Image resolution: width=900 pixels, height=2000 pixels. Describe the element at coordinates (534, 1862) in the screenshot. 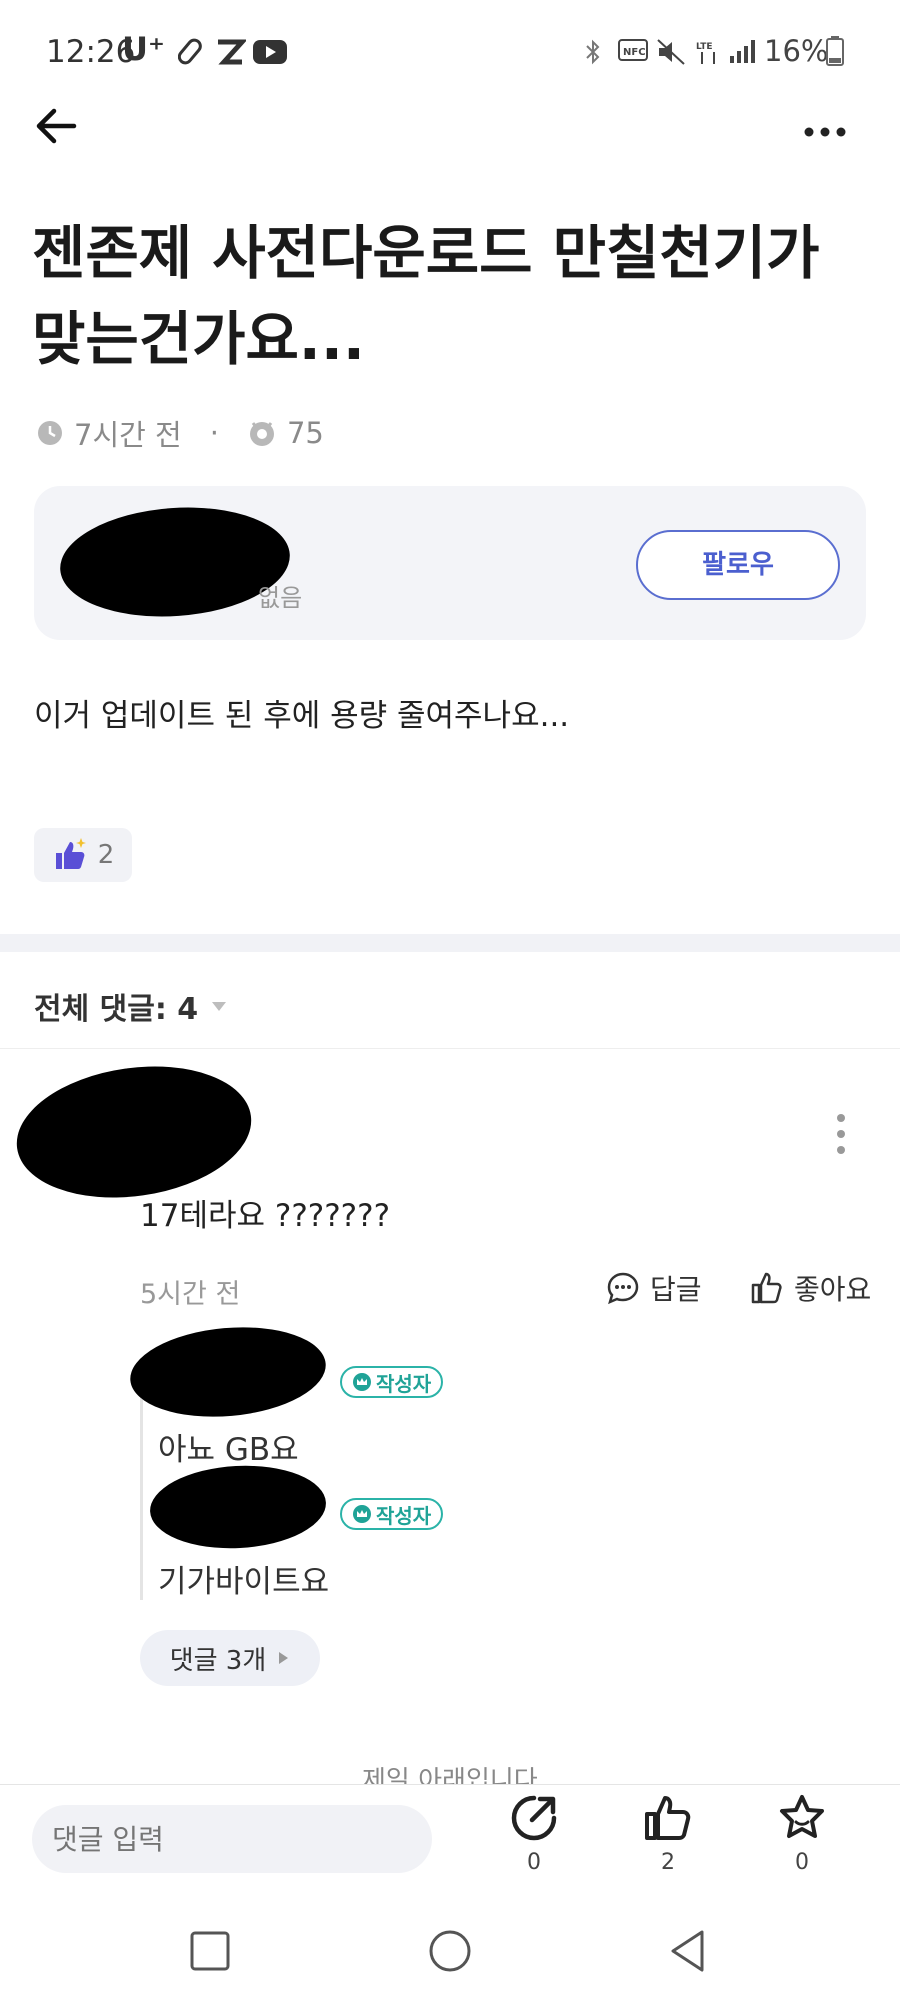

I see `share-count: 0` at that location.